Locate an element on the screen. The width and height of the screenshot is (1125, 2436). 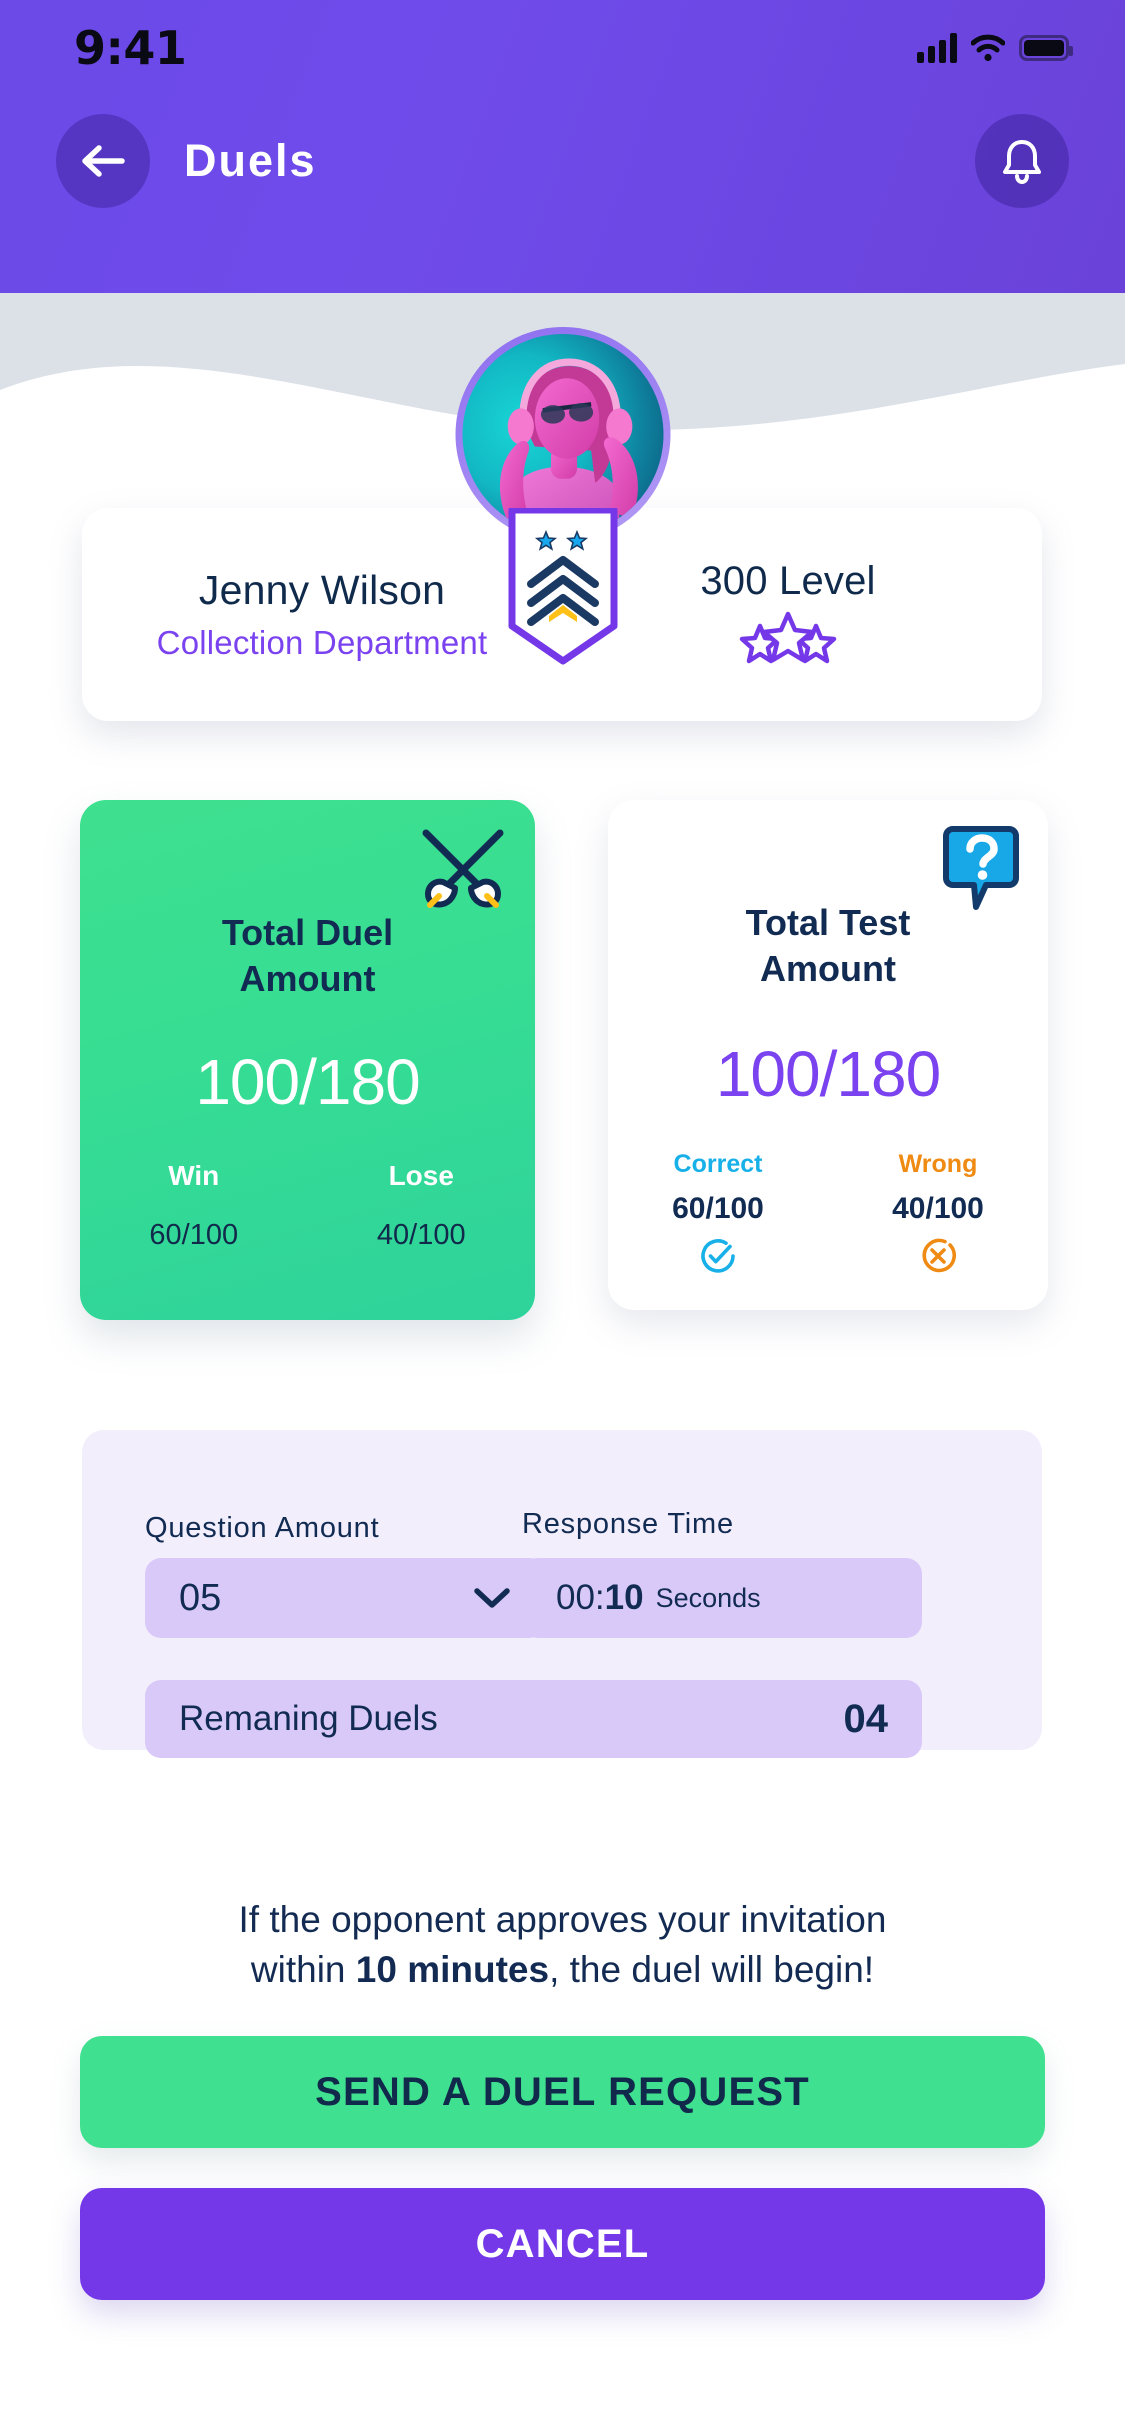
battery-icon is located at coordinates (1046, 48).